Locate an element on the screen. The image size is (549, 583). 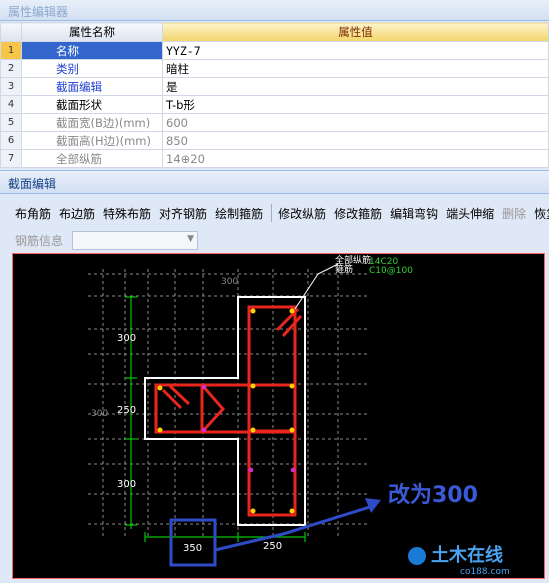
grid-header-name: 属性名称 is located at coordinates (92, 32).